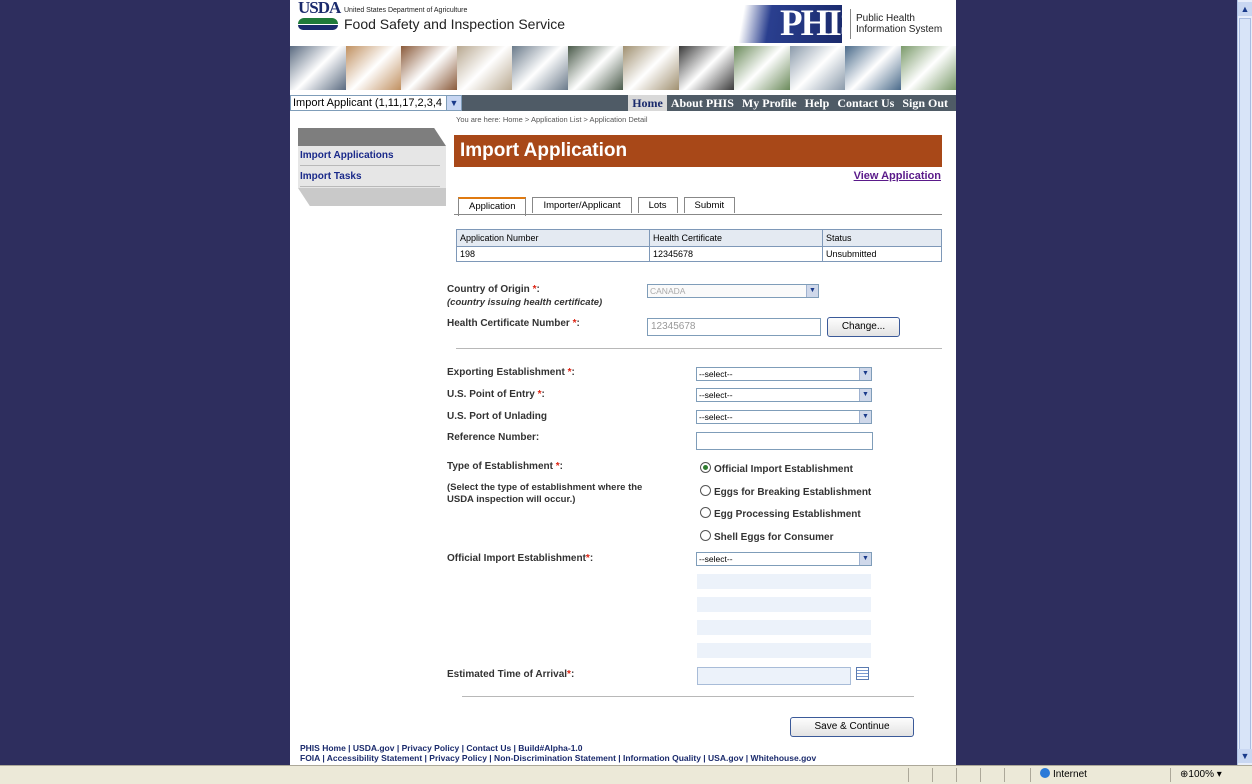  What do you see at coordinates (507, 674) in the screenshot?
I see `eta-label-text: Estimated Time of Arrival` at bounding box center [507, 674].